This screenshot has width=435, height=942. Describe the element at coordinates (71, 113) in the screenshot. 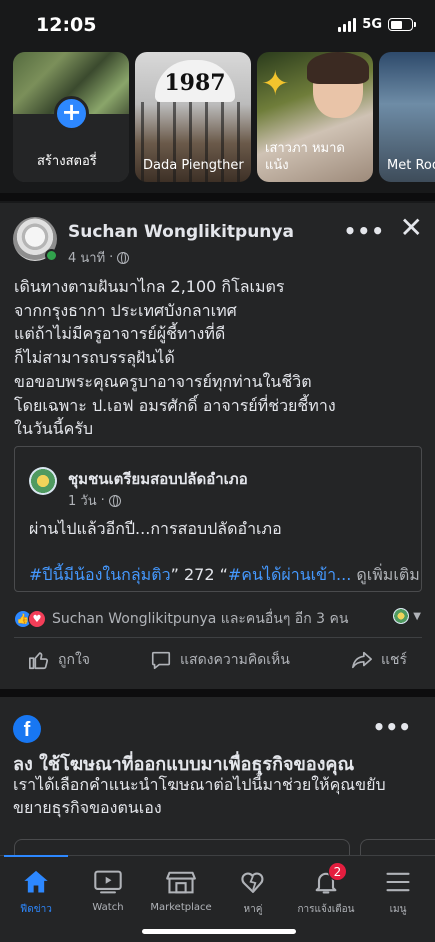

I see `plus-icon: +` at that location.